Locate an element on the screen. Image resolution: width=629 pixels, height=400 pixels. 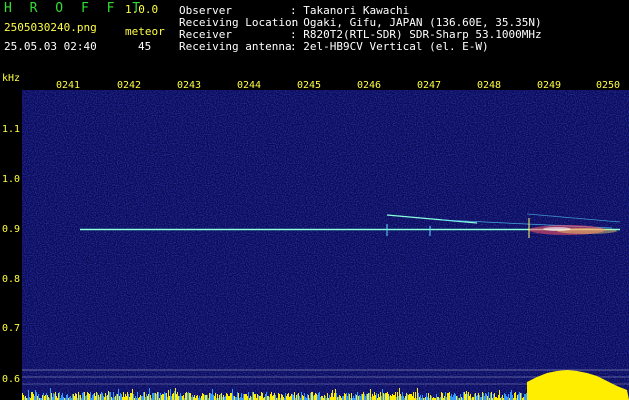
freq-label: 0.6 is located at coordinates (11, 379).